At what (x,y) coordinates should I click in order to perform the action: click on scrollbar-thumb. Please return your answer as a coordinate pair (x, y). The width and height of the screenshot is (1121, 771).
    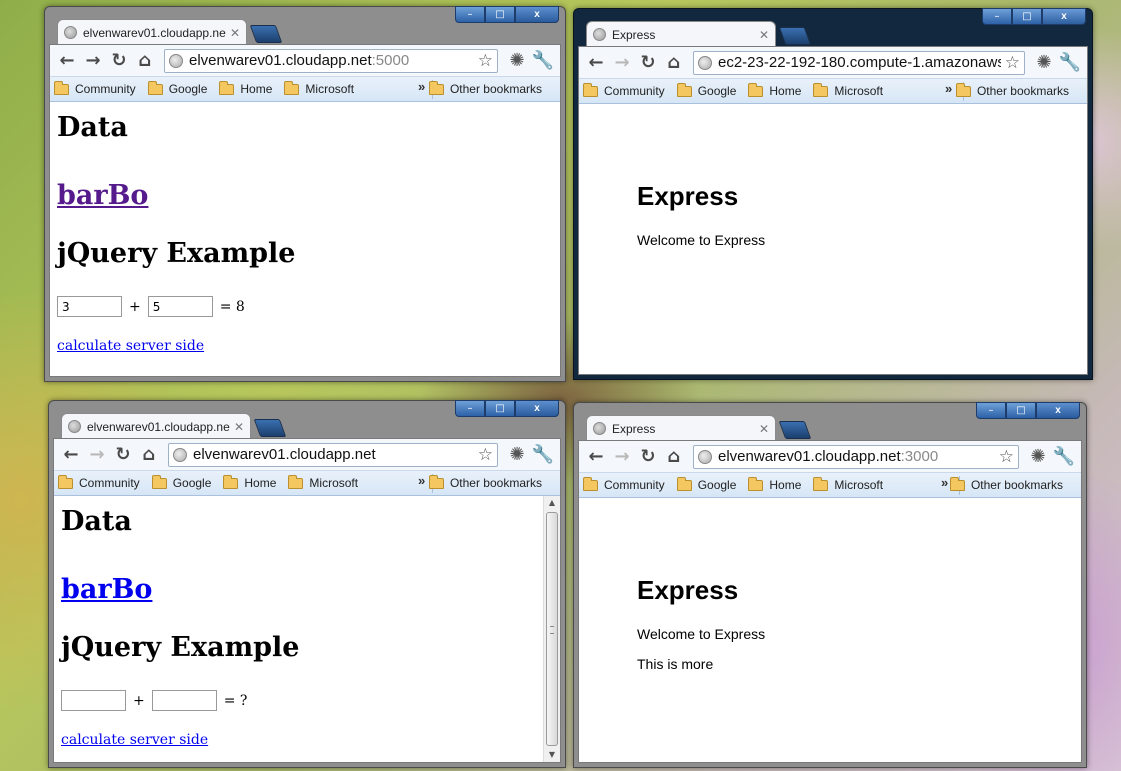
    Looking at the image, I should click on (552, 629).